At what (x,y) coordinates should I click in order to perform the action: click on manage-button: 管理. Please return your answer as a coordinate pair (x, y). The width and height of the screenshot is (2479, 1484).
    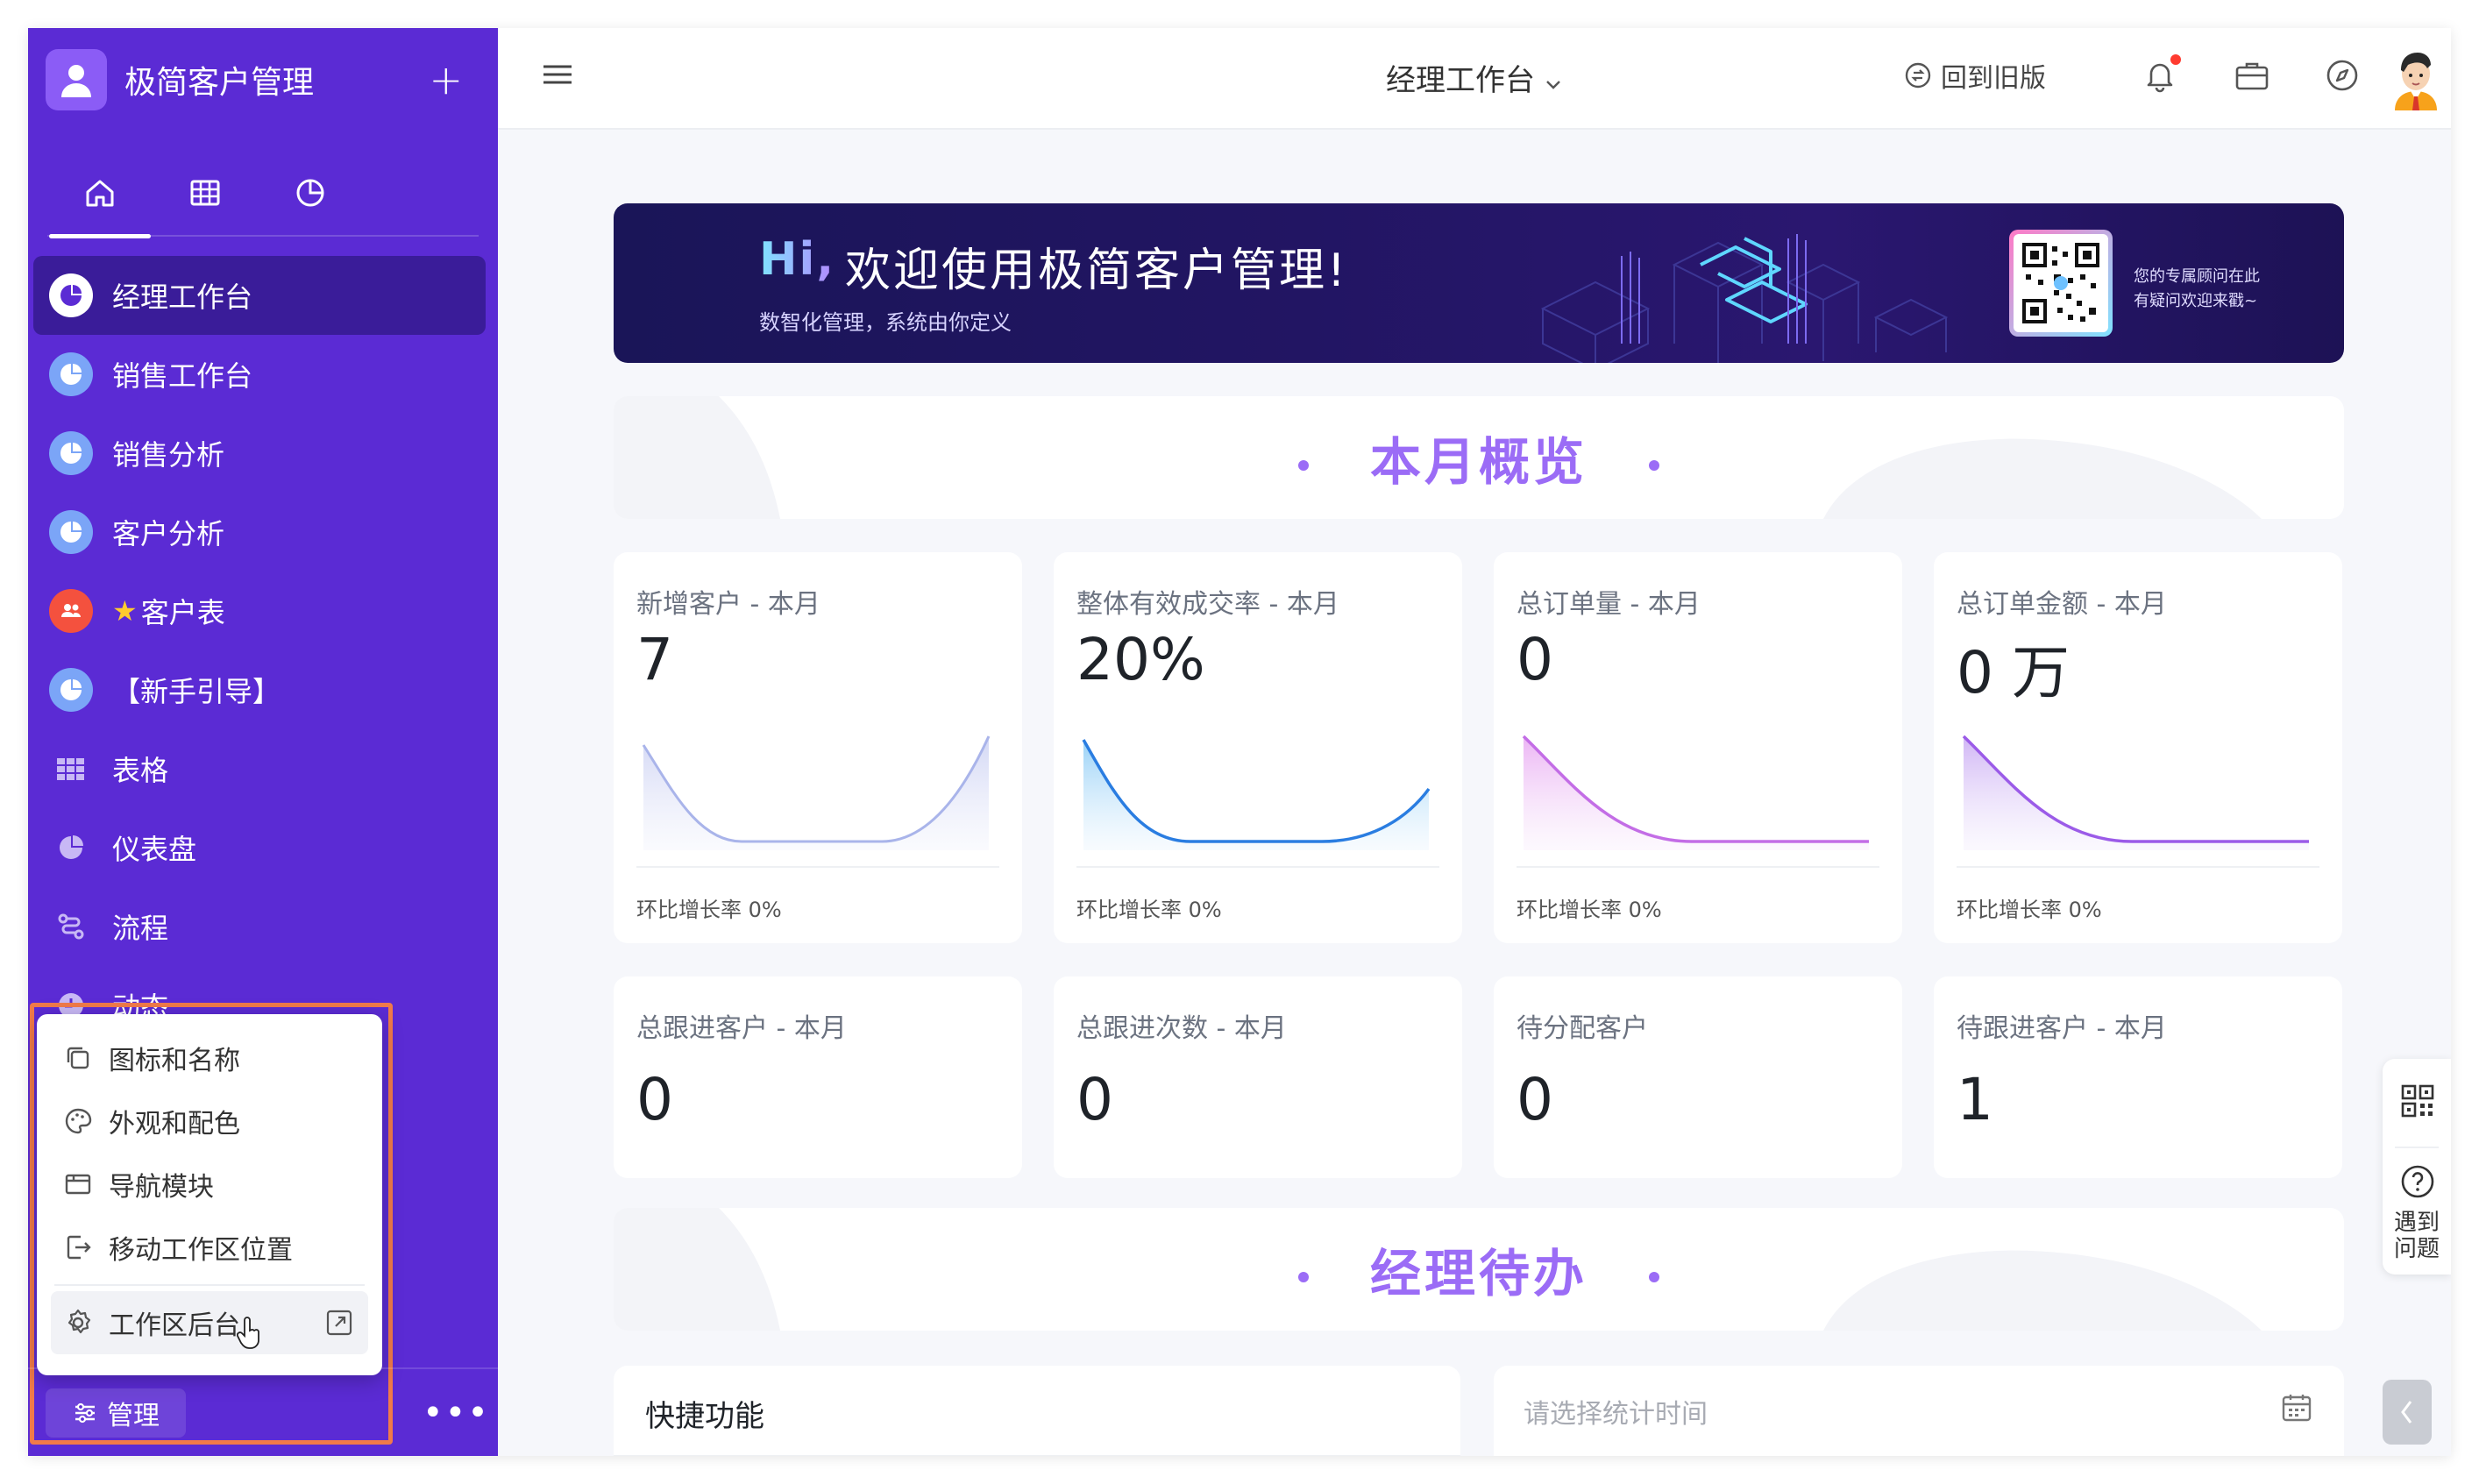
    Looking at the image, I should click on (116, 1413).